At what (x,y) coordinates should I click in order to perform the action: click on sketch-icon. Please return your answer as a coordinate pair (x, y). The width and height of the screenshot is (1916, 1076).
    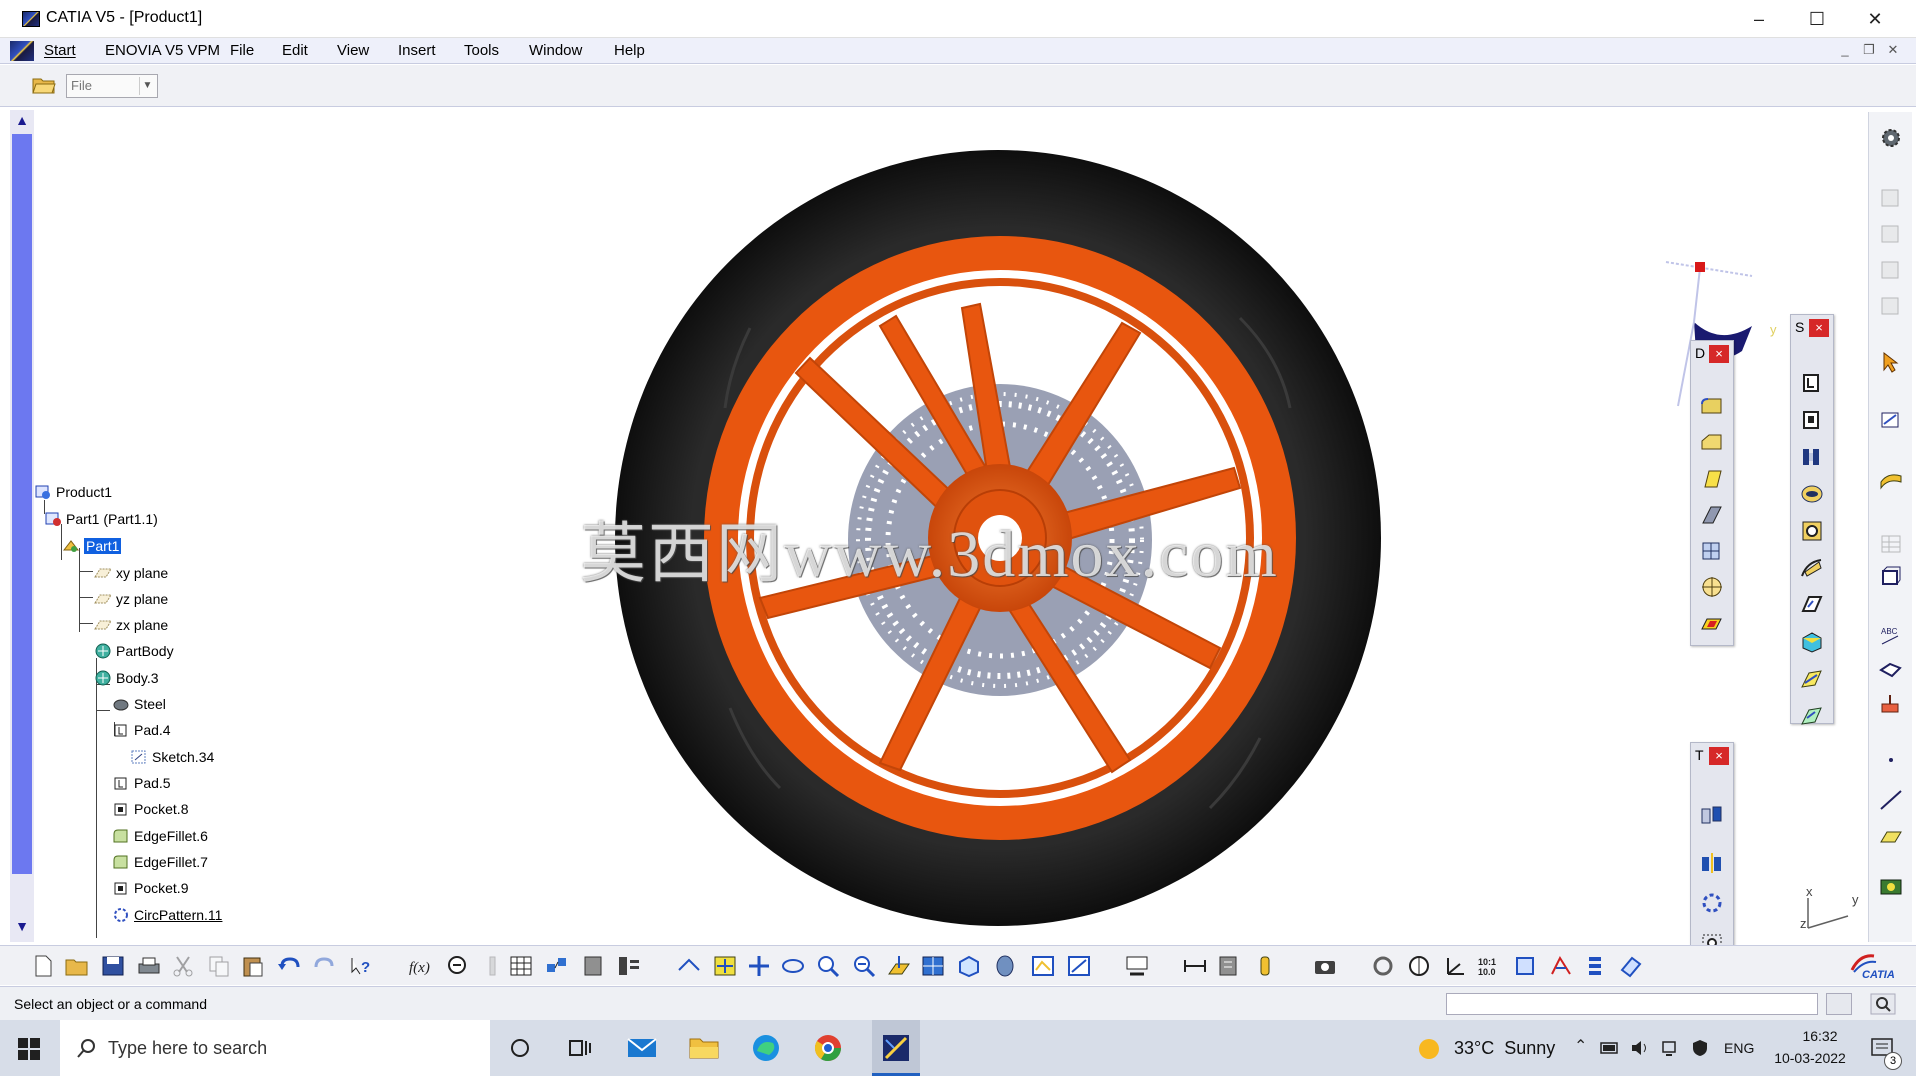
    Looking at the image, I should click on (1891, 420).